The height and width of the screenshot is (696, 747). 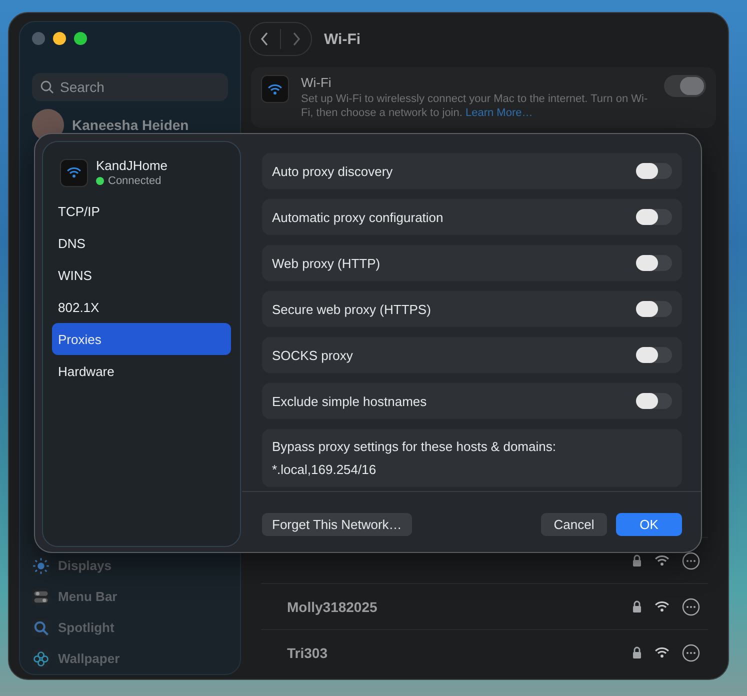 What do you see at coordinates (141, 211) in the screenshot?
I see `sidebar-tab: TCP/IP` at bounding box center [141, 211].